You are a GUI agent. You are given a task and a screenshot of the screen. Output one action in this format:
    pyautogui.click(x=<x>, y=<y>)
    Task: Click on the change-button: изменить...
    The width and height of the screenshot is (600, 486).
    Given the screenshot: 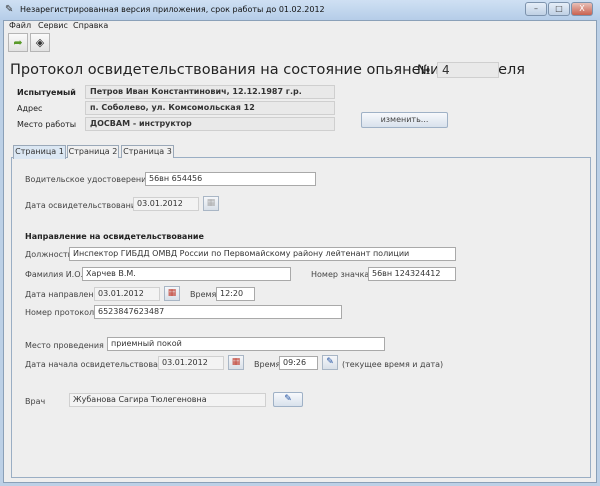 What is the action you would take?
    pyautogui.click(x=404, y=120)
    